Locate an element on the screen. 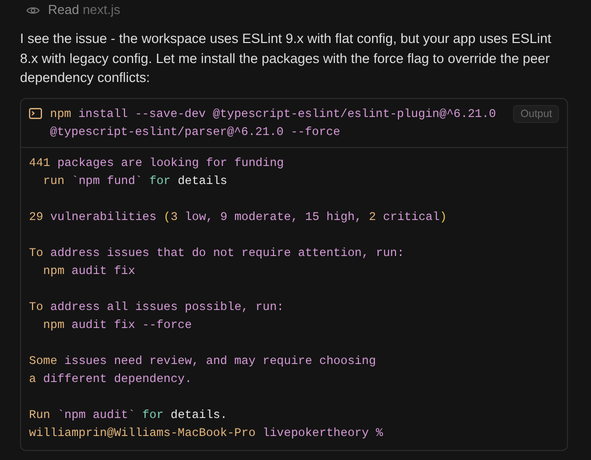  output-line: To address issues that do not require attention, run: is located at coordinates (217, 253).